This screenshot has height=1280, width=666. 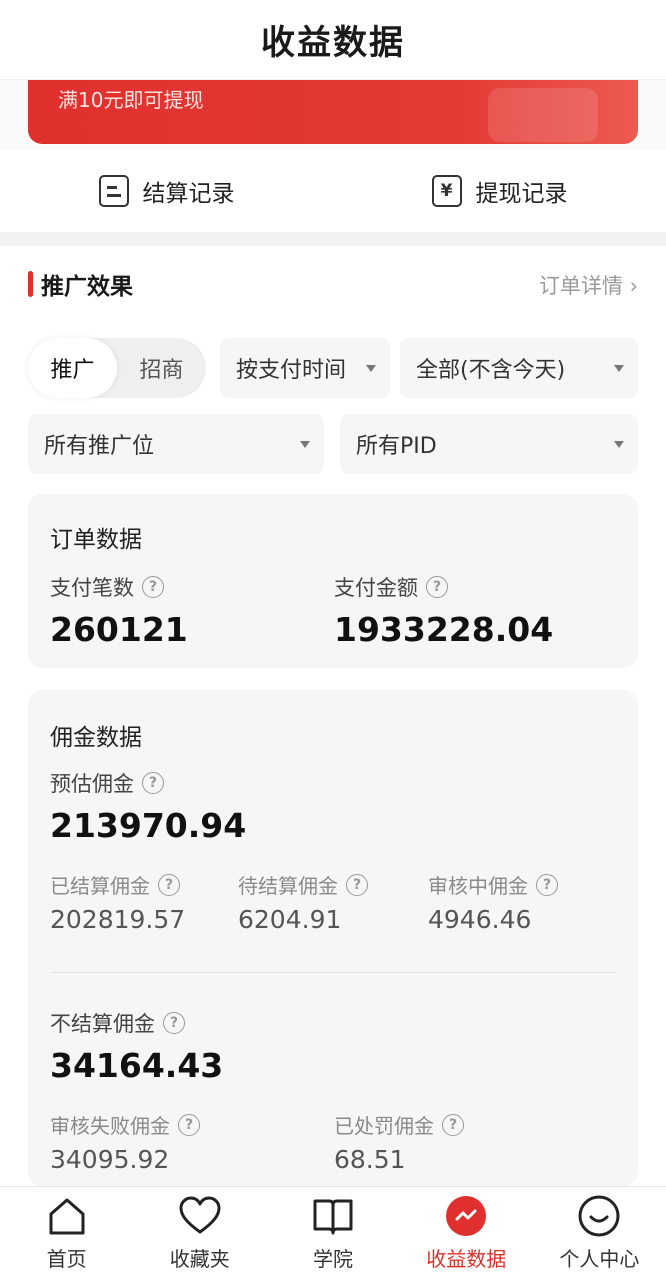 What do you see at coordinates (148, 825) in the screenshot?
I see `estimated-commission-value: 213970.94` at bounding box center [148, 825].